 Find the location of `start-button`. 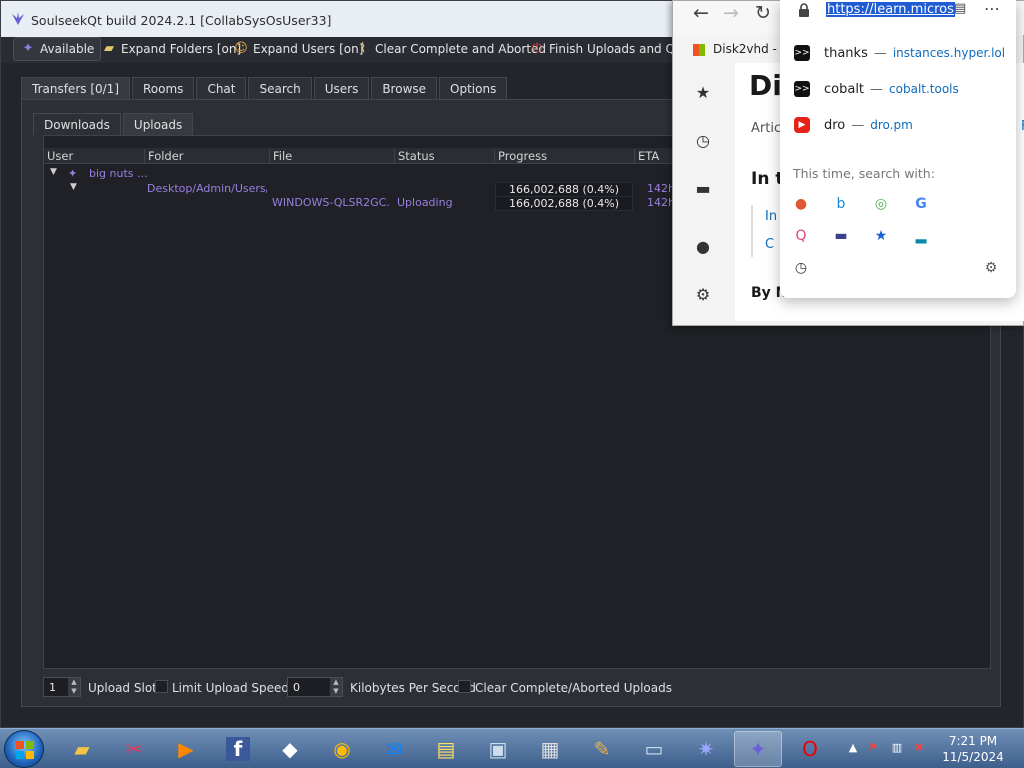

start-button is located at coordinates (24, 749).